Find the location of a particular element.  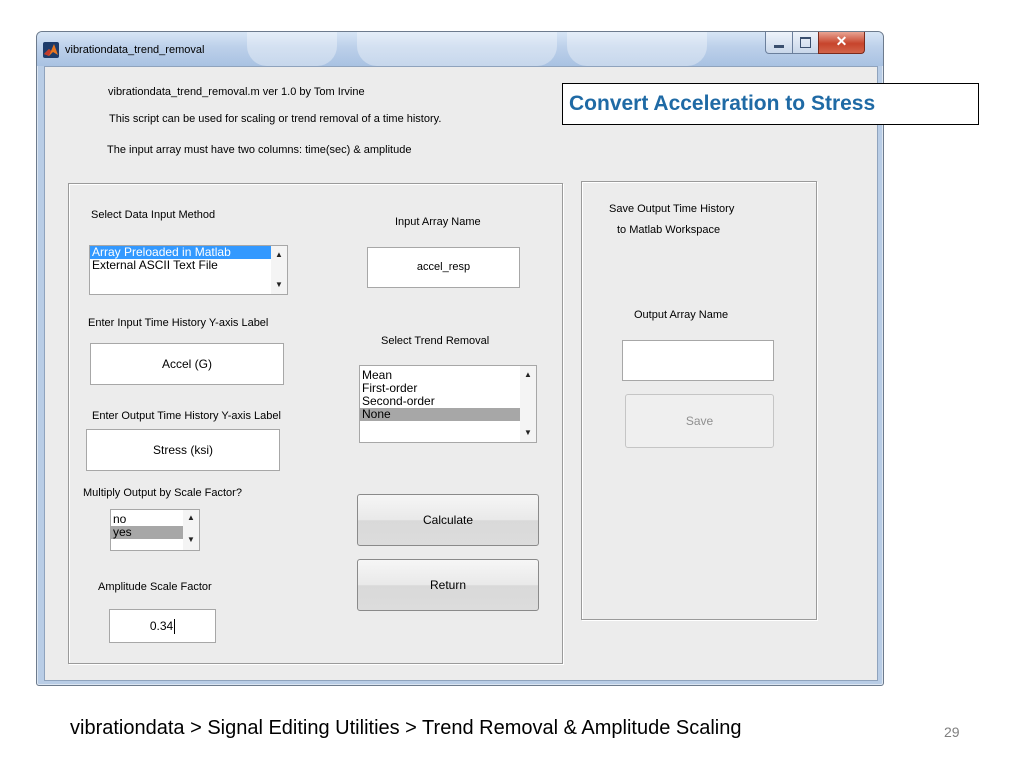

input-y-label-label: Enter Input Time History Y-axis Label is located at coordinates (178, 323).